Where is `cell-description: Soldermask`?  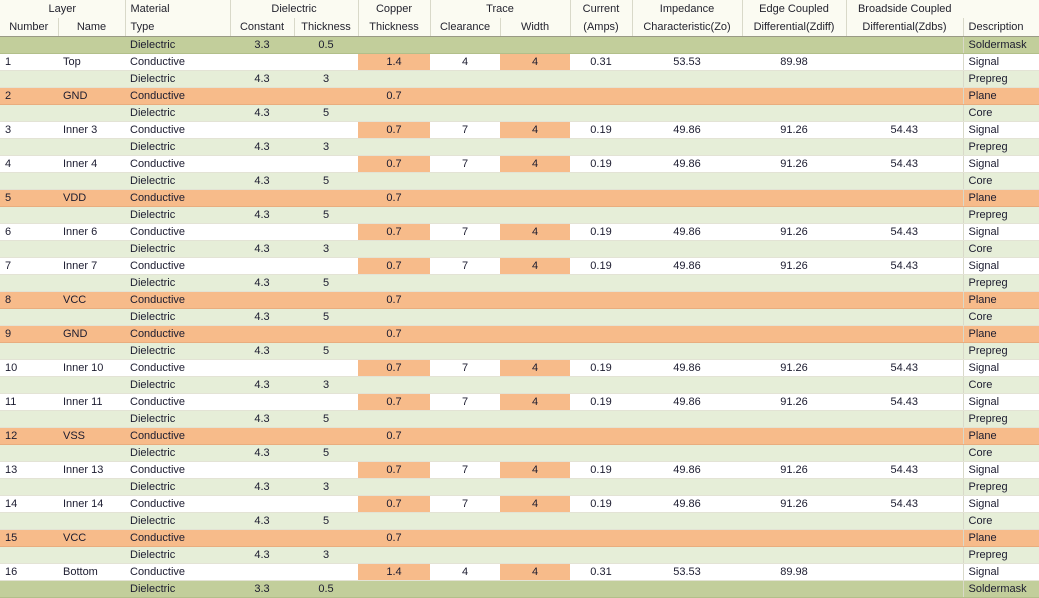
cell-description: Soldermask is located at coordinates (1000, 589).